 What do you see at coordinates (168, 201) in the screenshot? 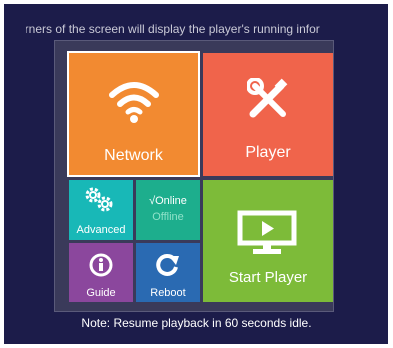
I see `online-label: √Online` at bounding box center [168, 201].